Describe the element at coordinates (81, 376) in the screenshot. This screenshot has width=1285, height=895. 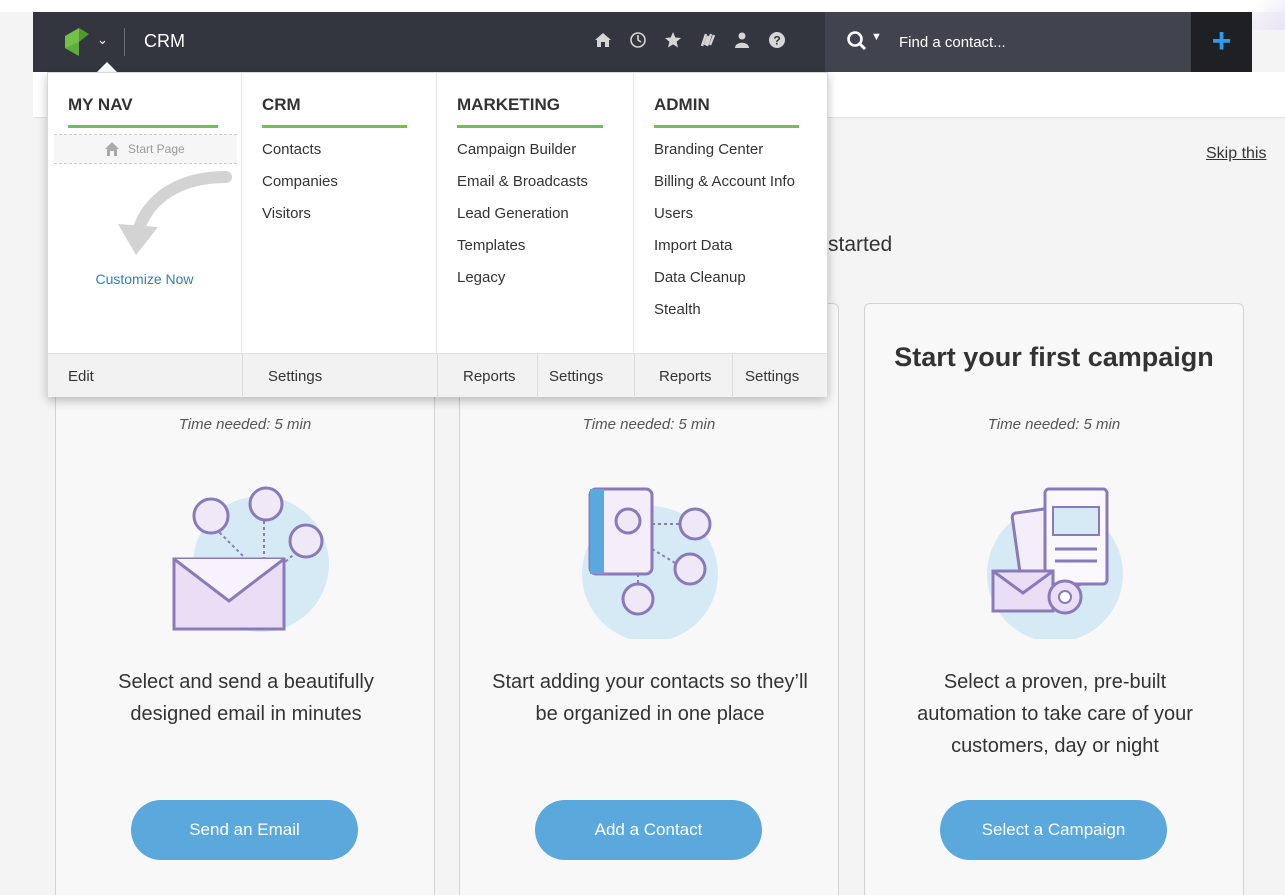
I see `edit-link: Edit` at that location.